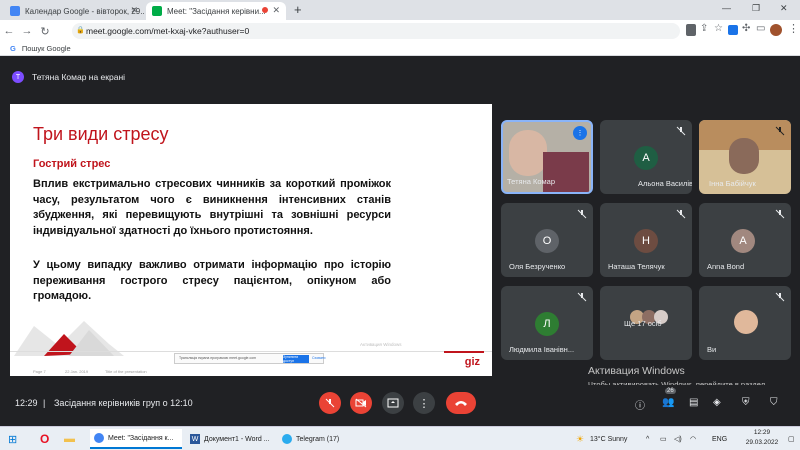 This screenshot has height=450, width=800. Describe the element at coordinates (693, 439) in the screenshot. I see `wifi-icon: ◠` at that location.